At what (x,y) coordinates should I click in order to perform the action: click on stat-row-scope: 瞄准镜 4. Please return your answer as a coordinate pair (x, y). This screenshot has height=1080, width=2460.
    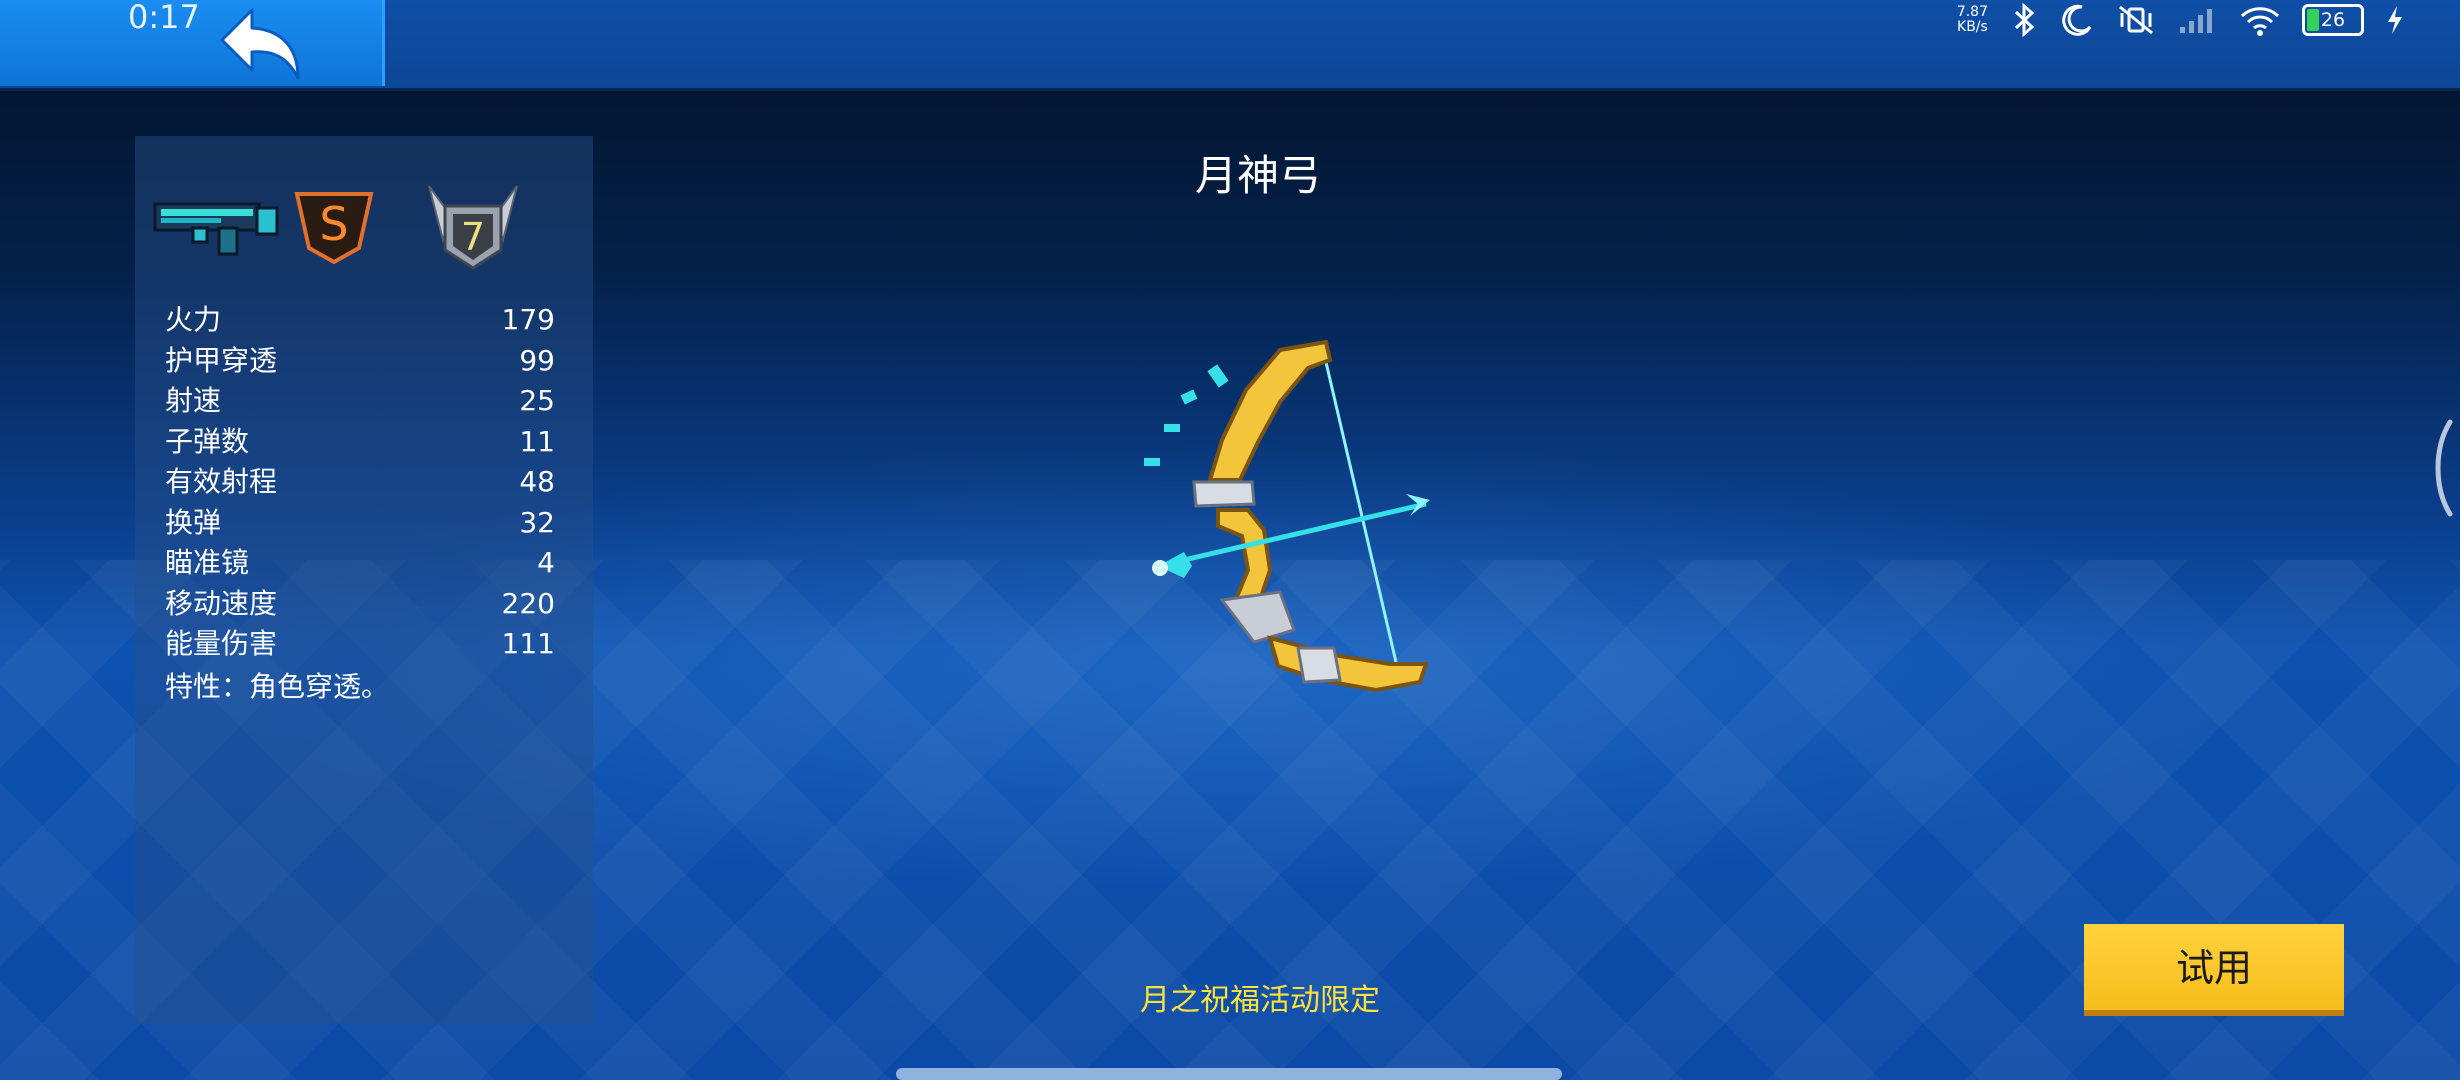
    Looking at the image, I should click on (360, 563).